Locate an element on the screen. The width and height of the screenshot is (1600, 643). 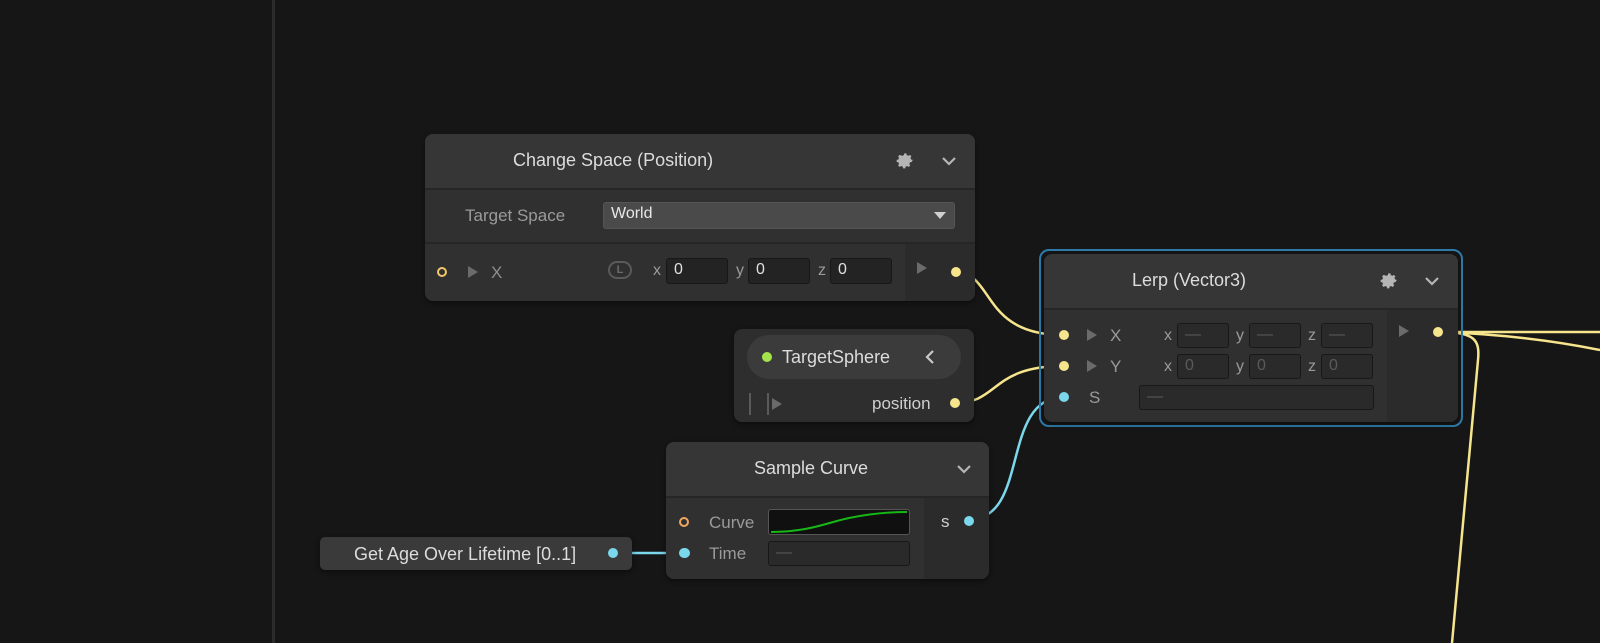
node-get-age-over-lifetime: Get Age Over Lifetime [0..1] is located at coordinates (476, 553).